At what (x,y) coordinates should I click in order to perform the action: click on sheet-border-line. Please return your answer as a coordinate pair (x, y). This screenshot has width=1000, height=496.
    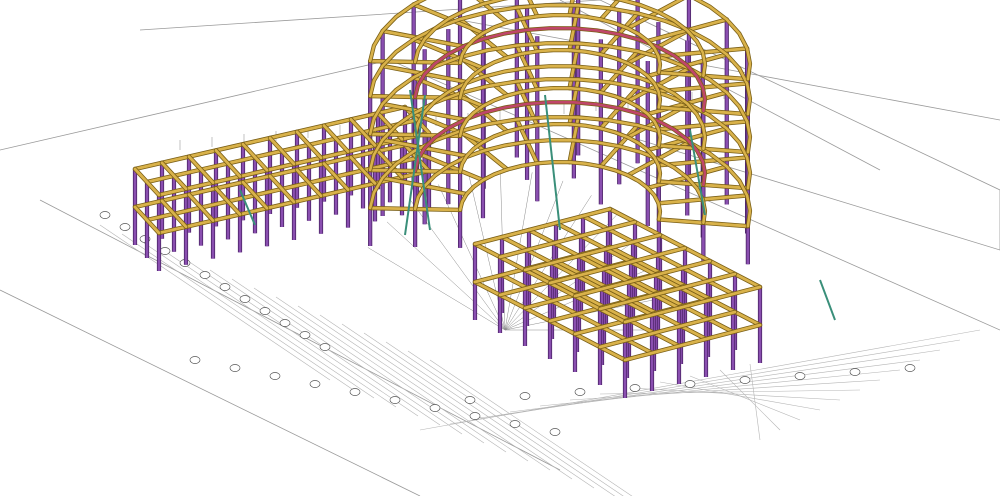
    Looking at the image, I should click on (729, 70).